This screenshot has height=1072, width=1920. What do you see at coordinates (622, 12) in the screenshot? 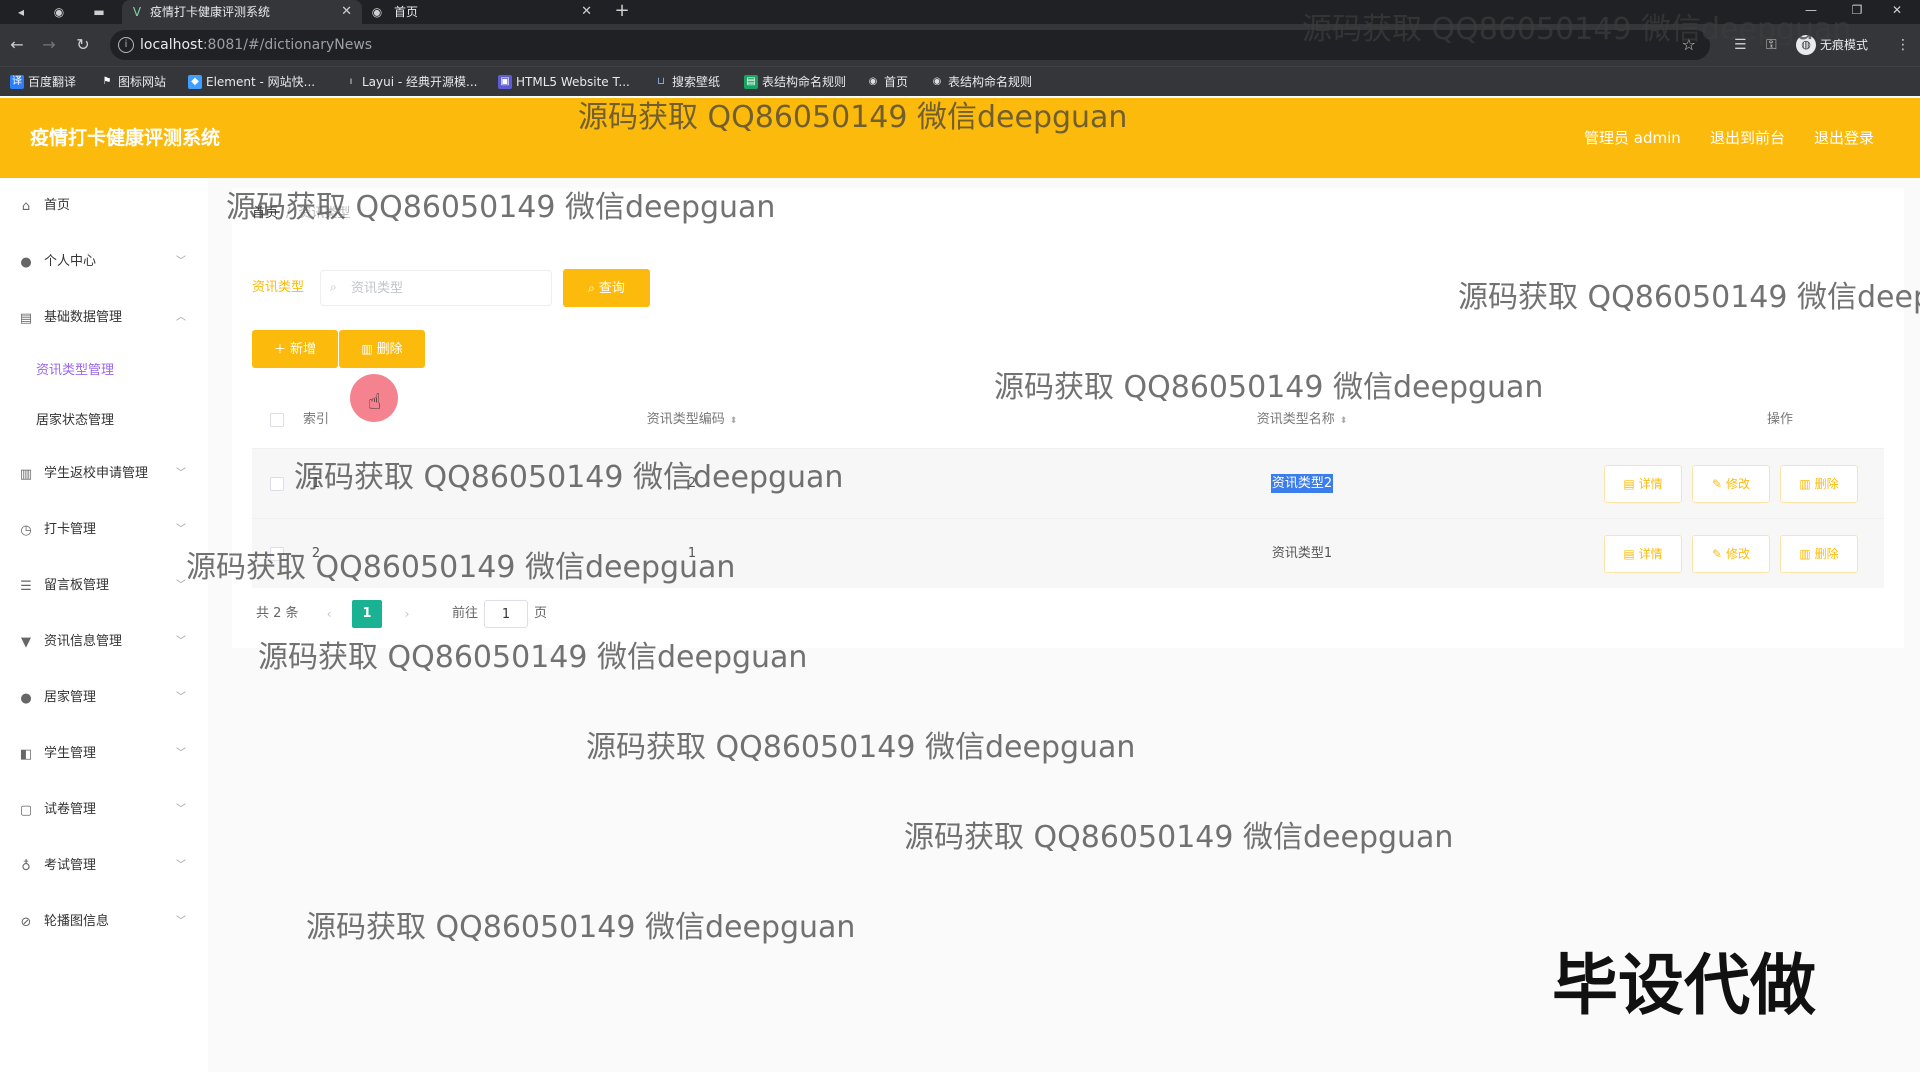
I see `new-tab-button: +` at bounding box center [622, 12].